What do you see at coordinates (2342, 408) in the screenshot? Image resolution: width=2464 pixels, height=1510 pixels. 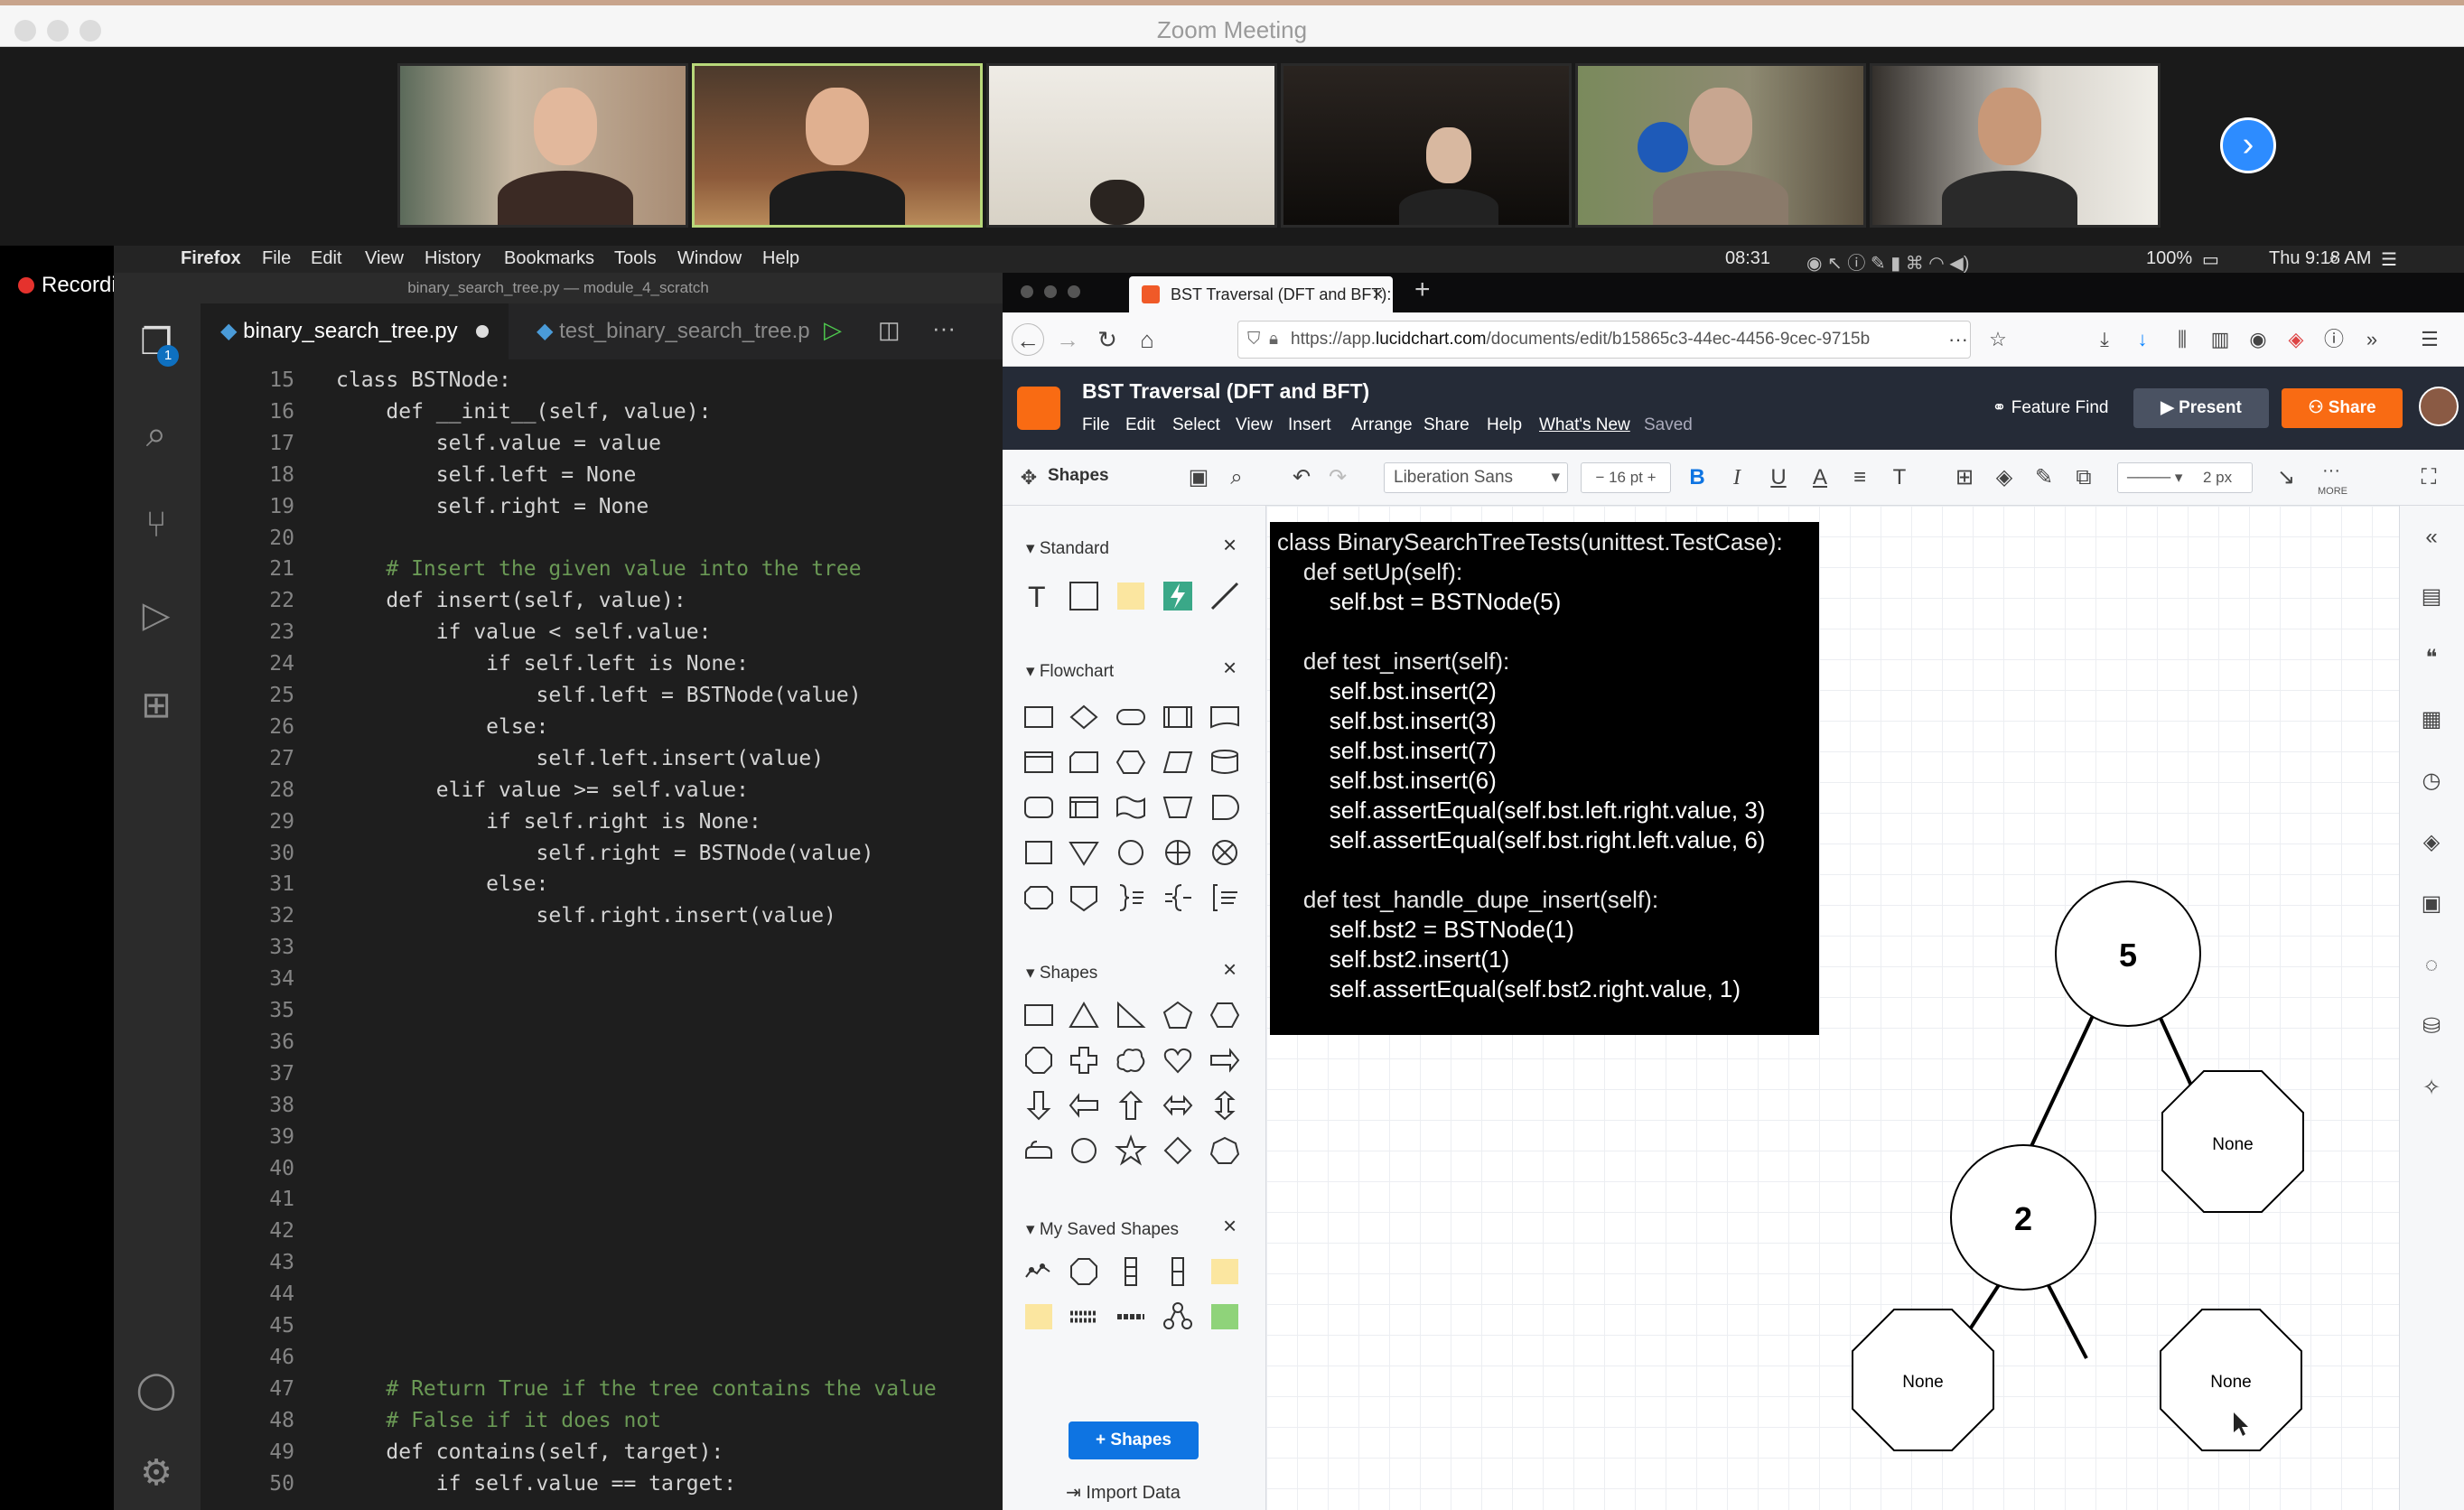 I see `share-button: ⚇ Share` at bounding box center [2342, 408].